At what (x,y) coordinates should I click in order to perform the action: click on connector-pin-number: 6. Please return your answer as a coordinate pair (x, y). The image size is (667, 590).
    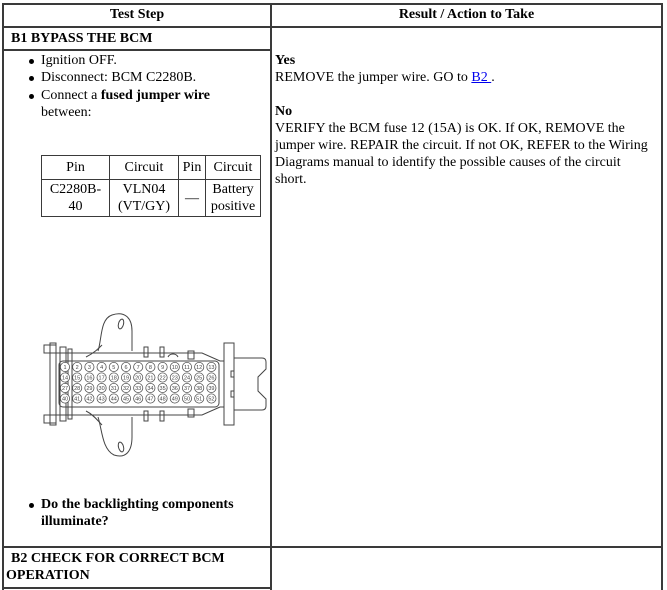
    Looking at the image, I should click on (125, 368).